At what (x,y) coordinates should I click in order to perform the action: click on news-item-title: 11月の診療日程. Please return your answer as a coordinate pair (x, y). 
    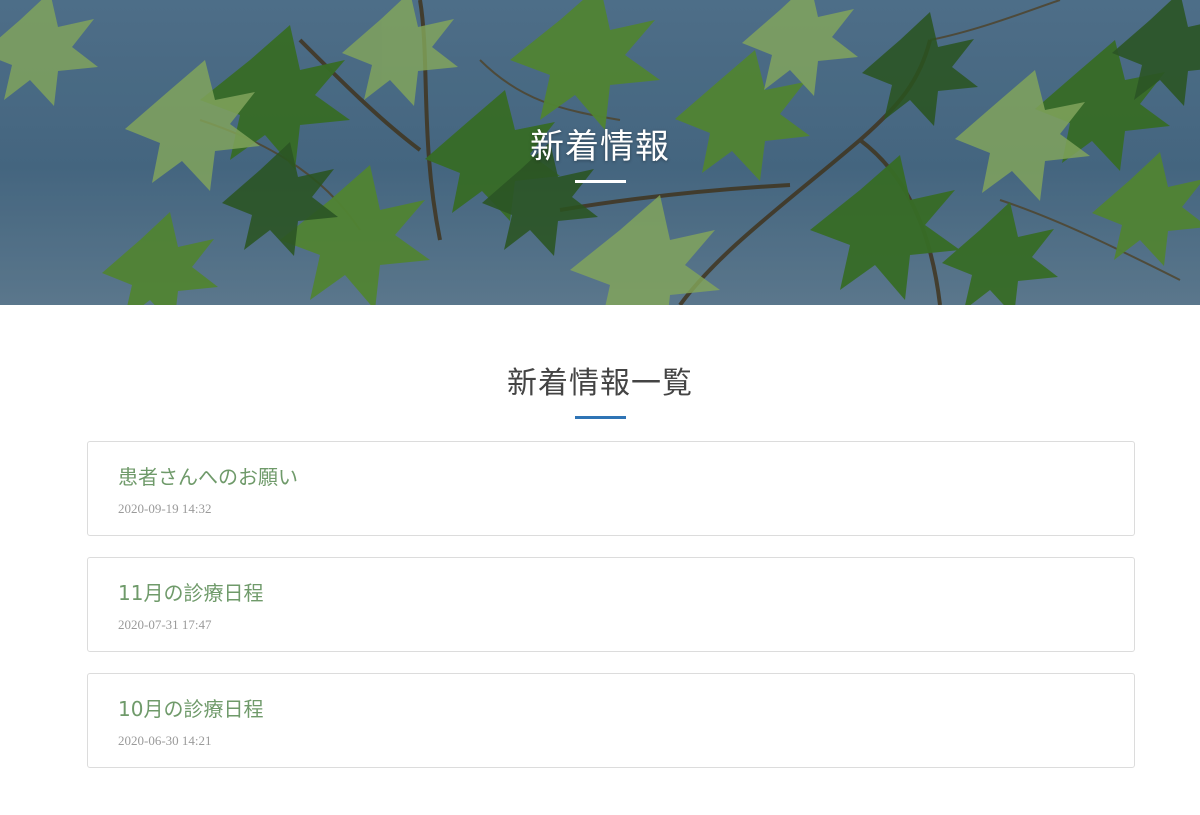
    Looking at the image, I should click on (611, 593).